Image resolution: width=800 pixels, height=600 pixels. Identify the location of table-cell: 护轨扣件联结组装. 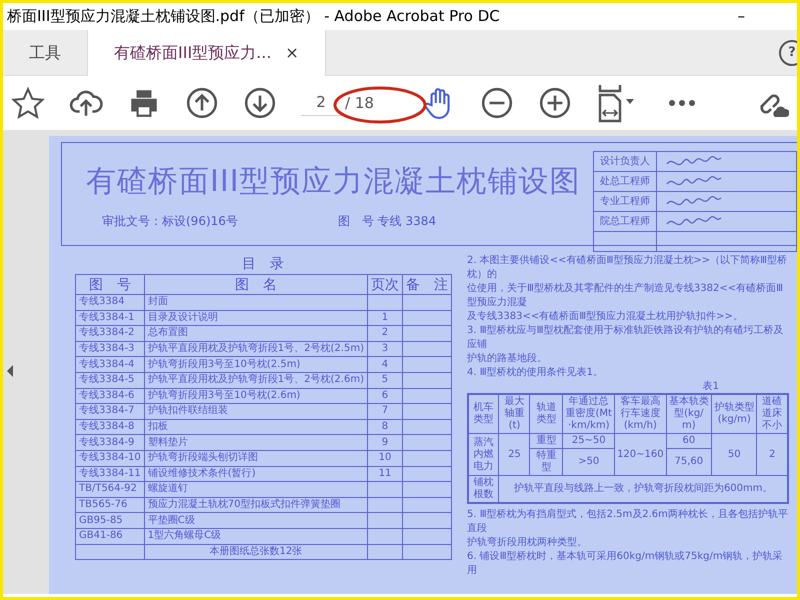
(256, 412).